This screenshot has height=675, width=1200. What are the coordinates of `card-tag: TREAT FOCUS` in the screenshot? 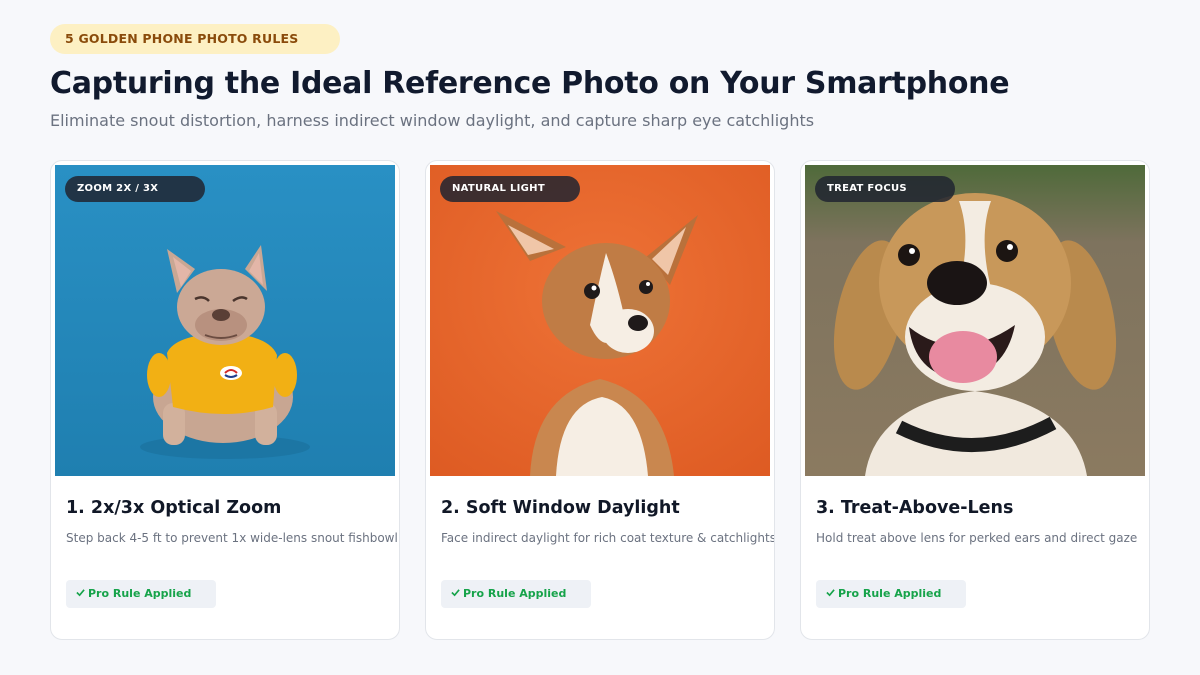 It's located at (885, 189).